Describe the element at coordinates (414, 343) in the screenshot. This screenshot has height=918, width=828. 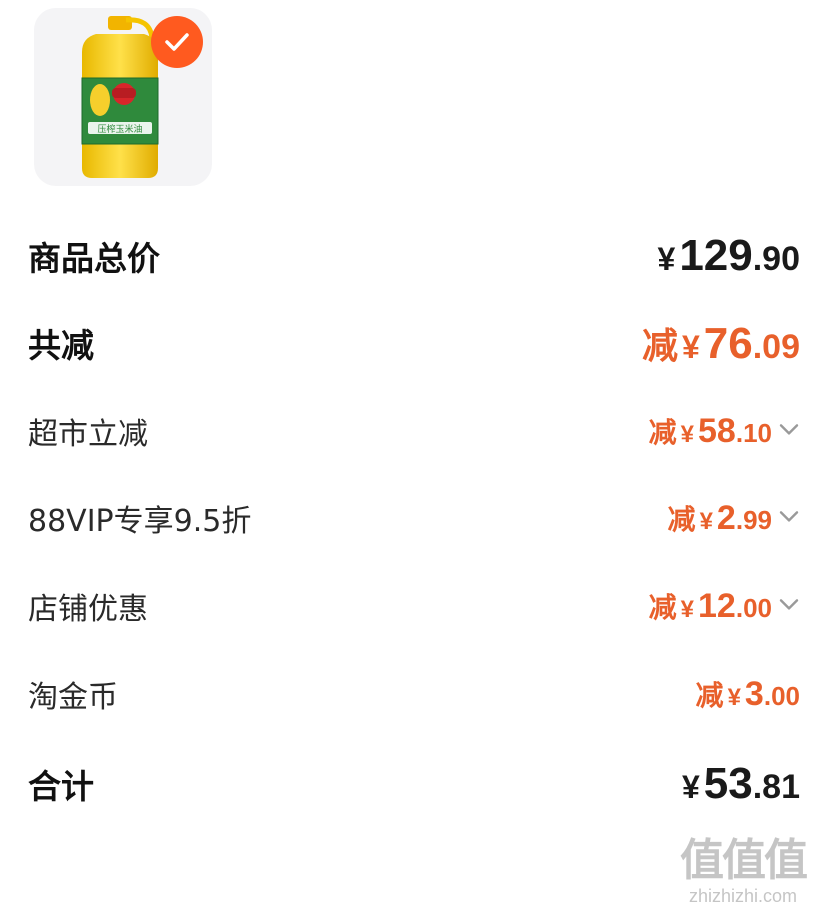
I see `row-total-discount: 共减 减 ¥ 76 .09` at that location.